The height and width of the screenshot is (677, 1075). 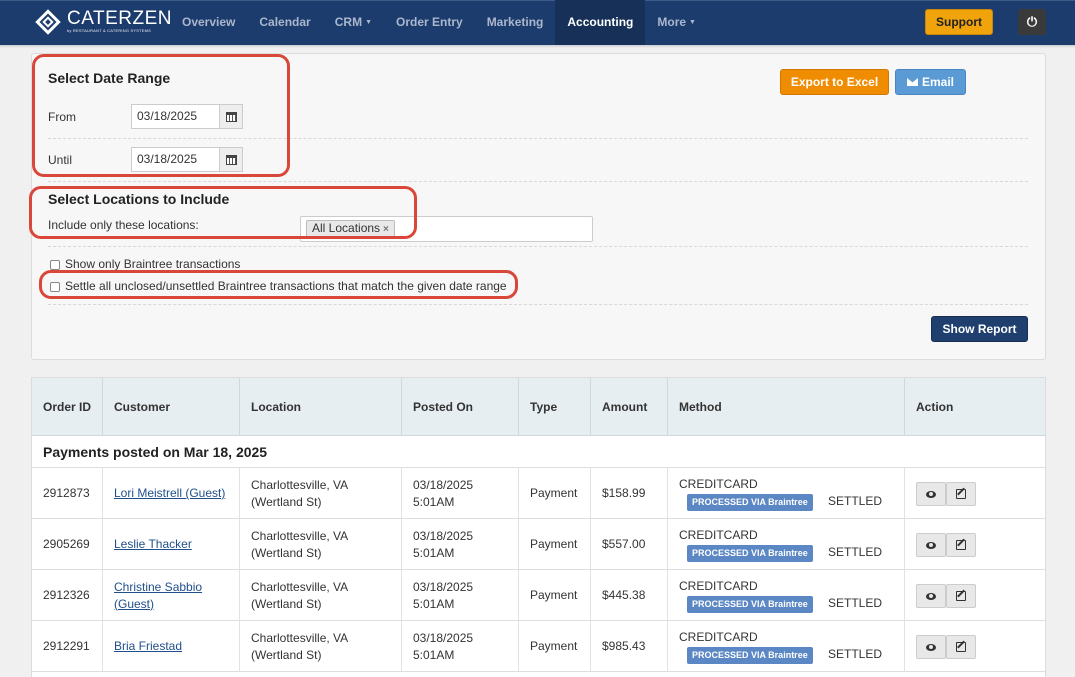 What do you see at coordinates (176, 596) in the screenshot?
I see `customer-link: Christine Sabbio (Guest)` at bounding box center [176, 596].